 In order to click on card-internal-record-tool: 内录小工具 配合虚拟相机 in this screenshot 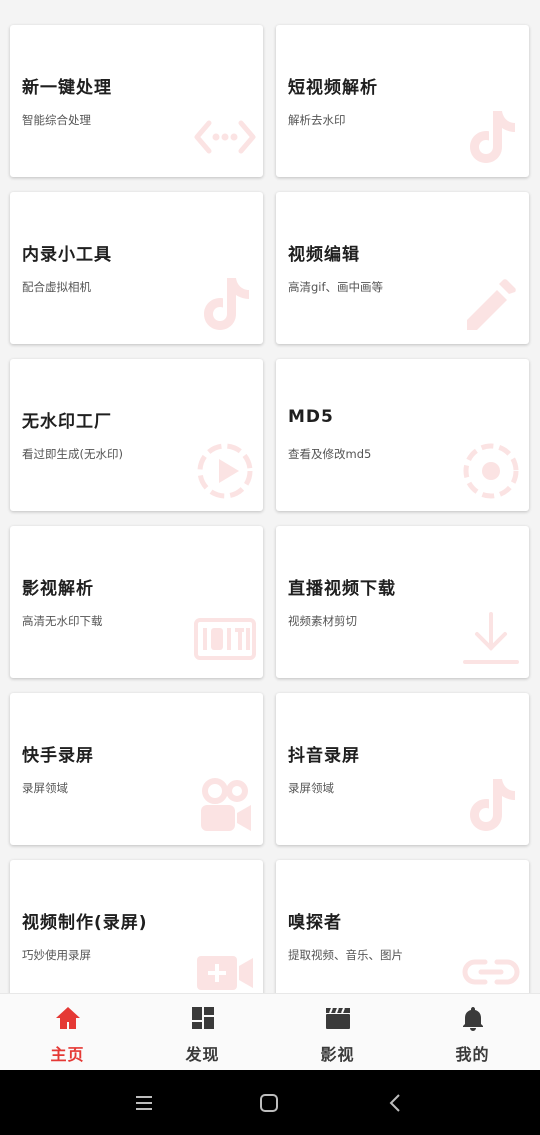, I will do `click(136, 268)`.